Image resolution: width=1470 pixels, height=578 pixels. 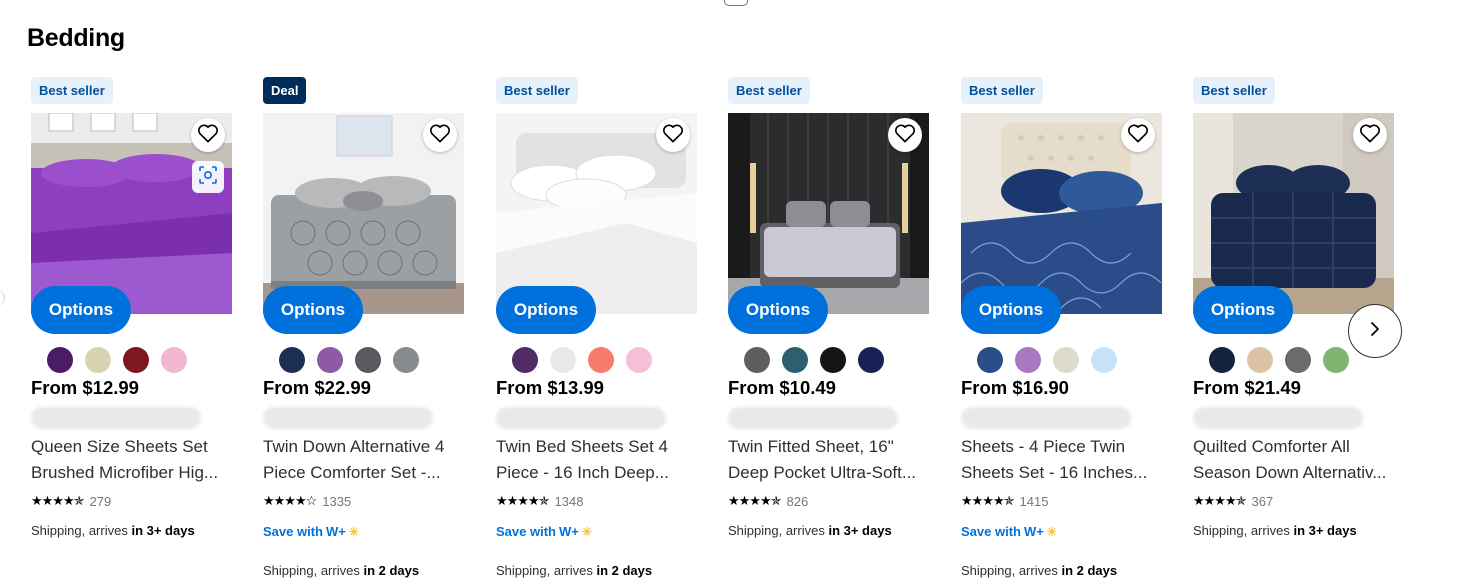 What do you see at coordinates (354, 446) in the screenshot?
I see `product-title-line: Twin Down Alternative 4` at bounding box center [354, 446].